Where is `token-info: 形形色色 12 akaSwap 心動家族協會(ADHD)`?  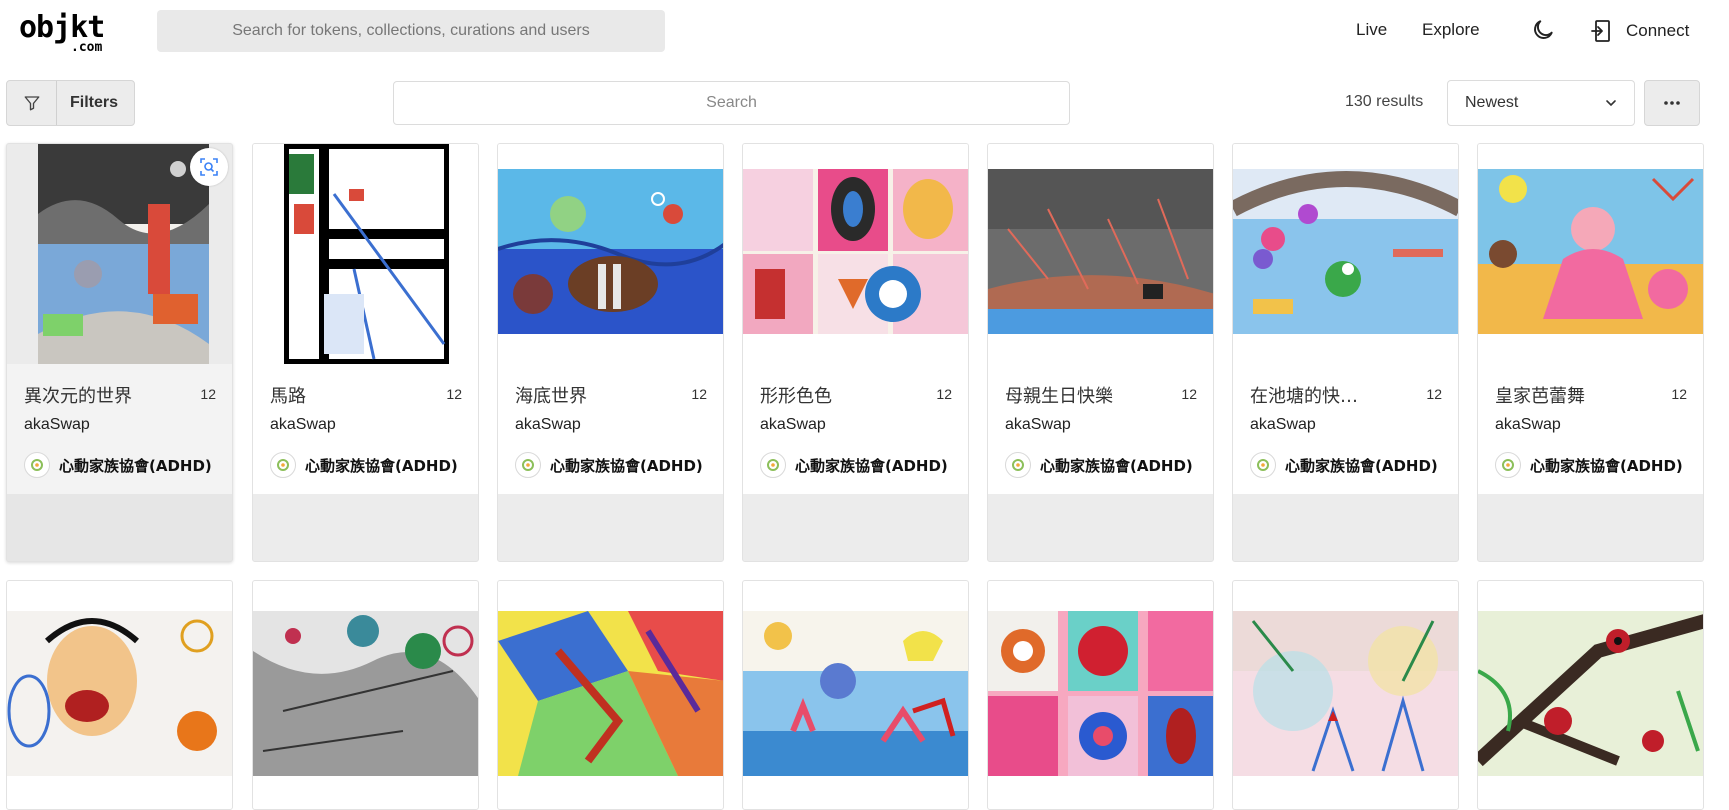
token-info: 形形色色 12 akaSwap 心動家族協會(ADHD) is located at coordinates (855, 429).